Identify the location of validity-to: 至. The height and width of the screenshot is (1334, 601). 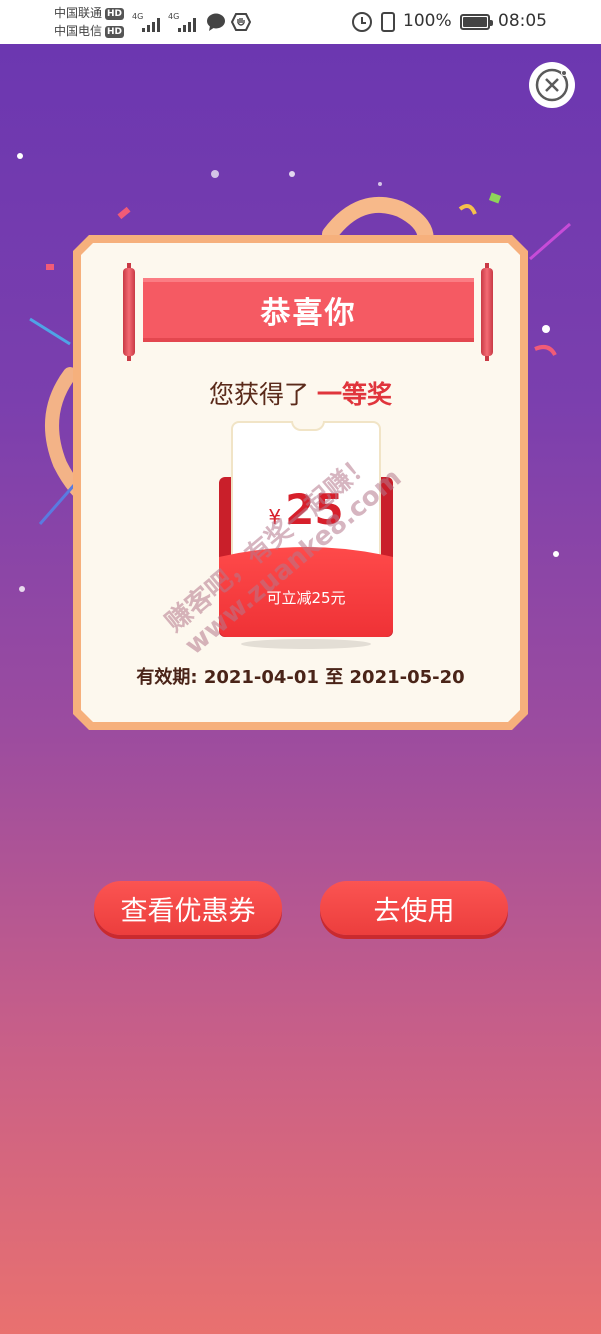
(334, 677).